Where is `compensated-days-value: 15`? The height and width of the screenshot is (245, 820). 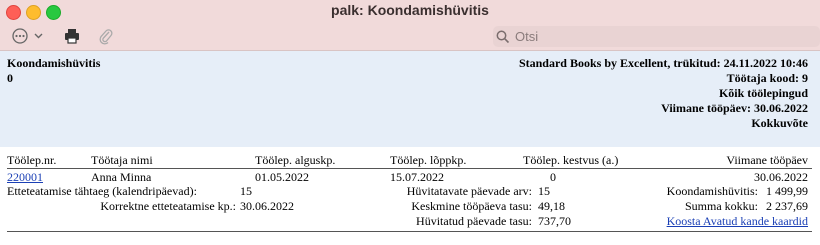
compensated-days-value: 15 is located at coordinates (544, 191).